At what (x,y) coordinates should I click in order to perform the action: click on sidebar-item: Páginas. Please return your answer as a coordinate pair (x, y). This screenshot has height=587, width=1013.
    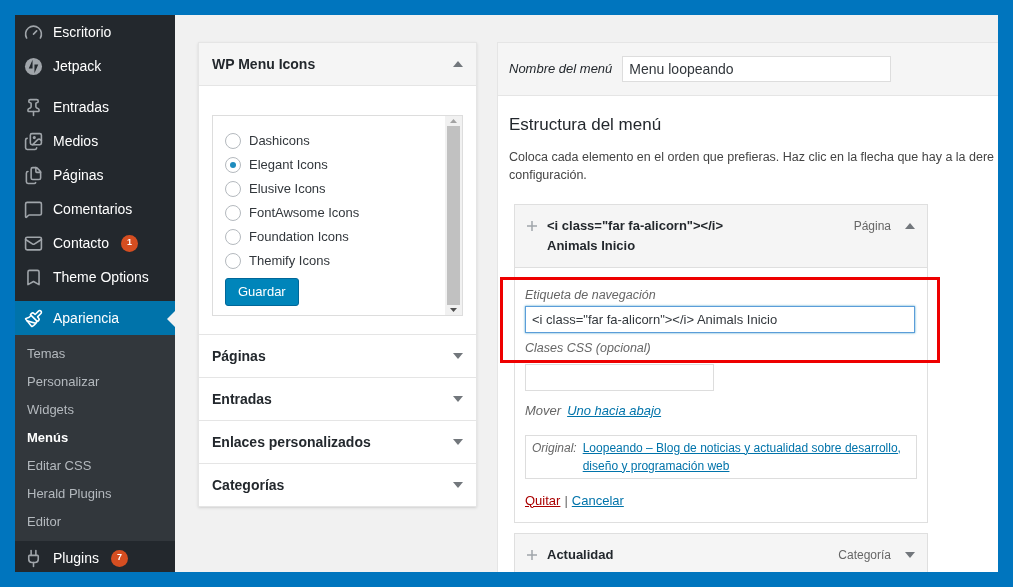
    Looking at the image, I should click on (95, 175).